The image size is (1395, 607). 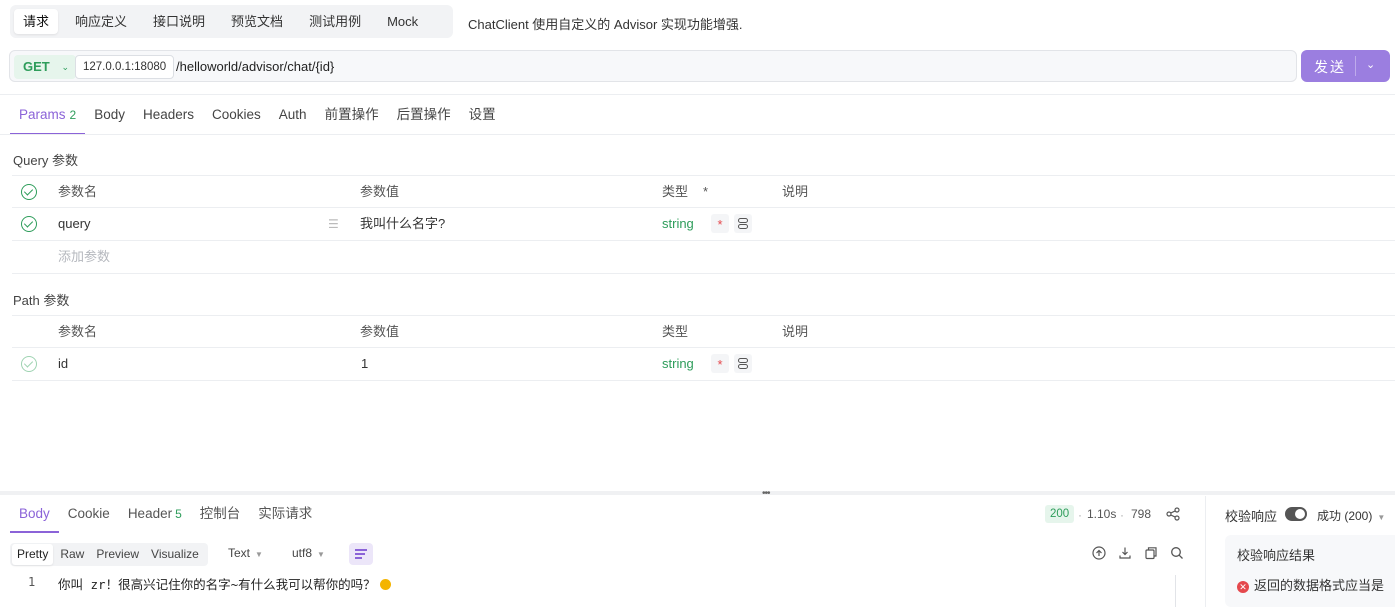 I want to click on format-pretty: Pretty, so click(x=33, y=554).